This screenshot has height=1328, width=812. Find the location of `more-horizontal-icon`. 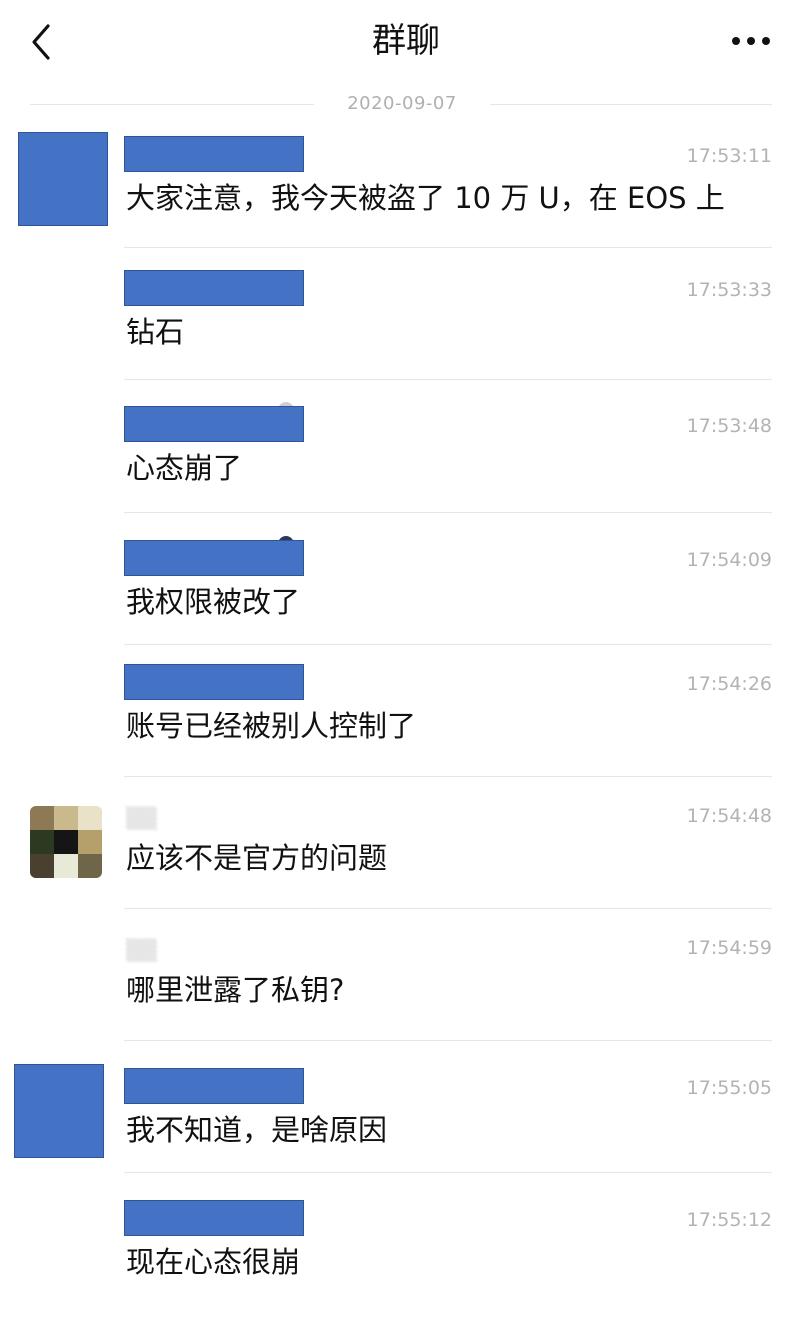

more-horizontal-icon is located at coordinates (751, 41).